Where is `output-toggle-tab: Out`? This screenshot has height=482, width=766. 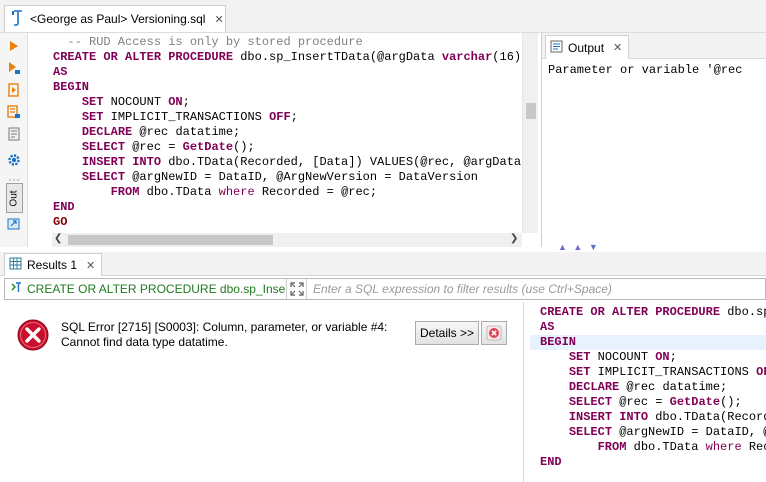
output-toggle-tab: Out is located at coordinates (14, 198).